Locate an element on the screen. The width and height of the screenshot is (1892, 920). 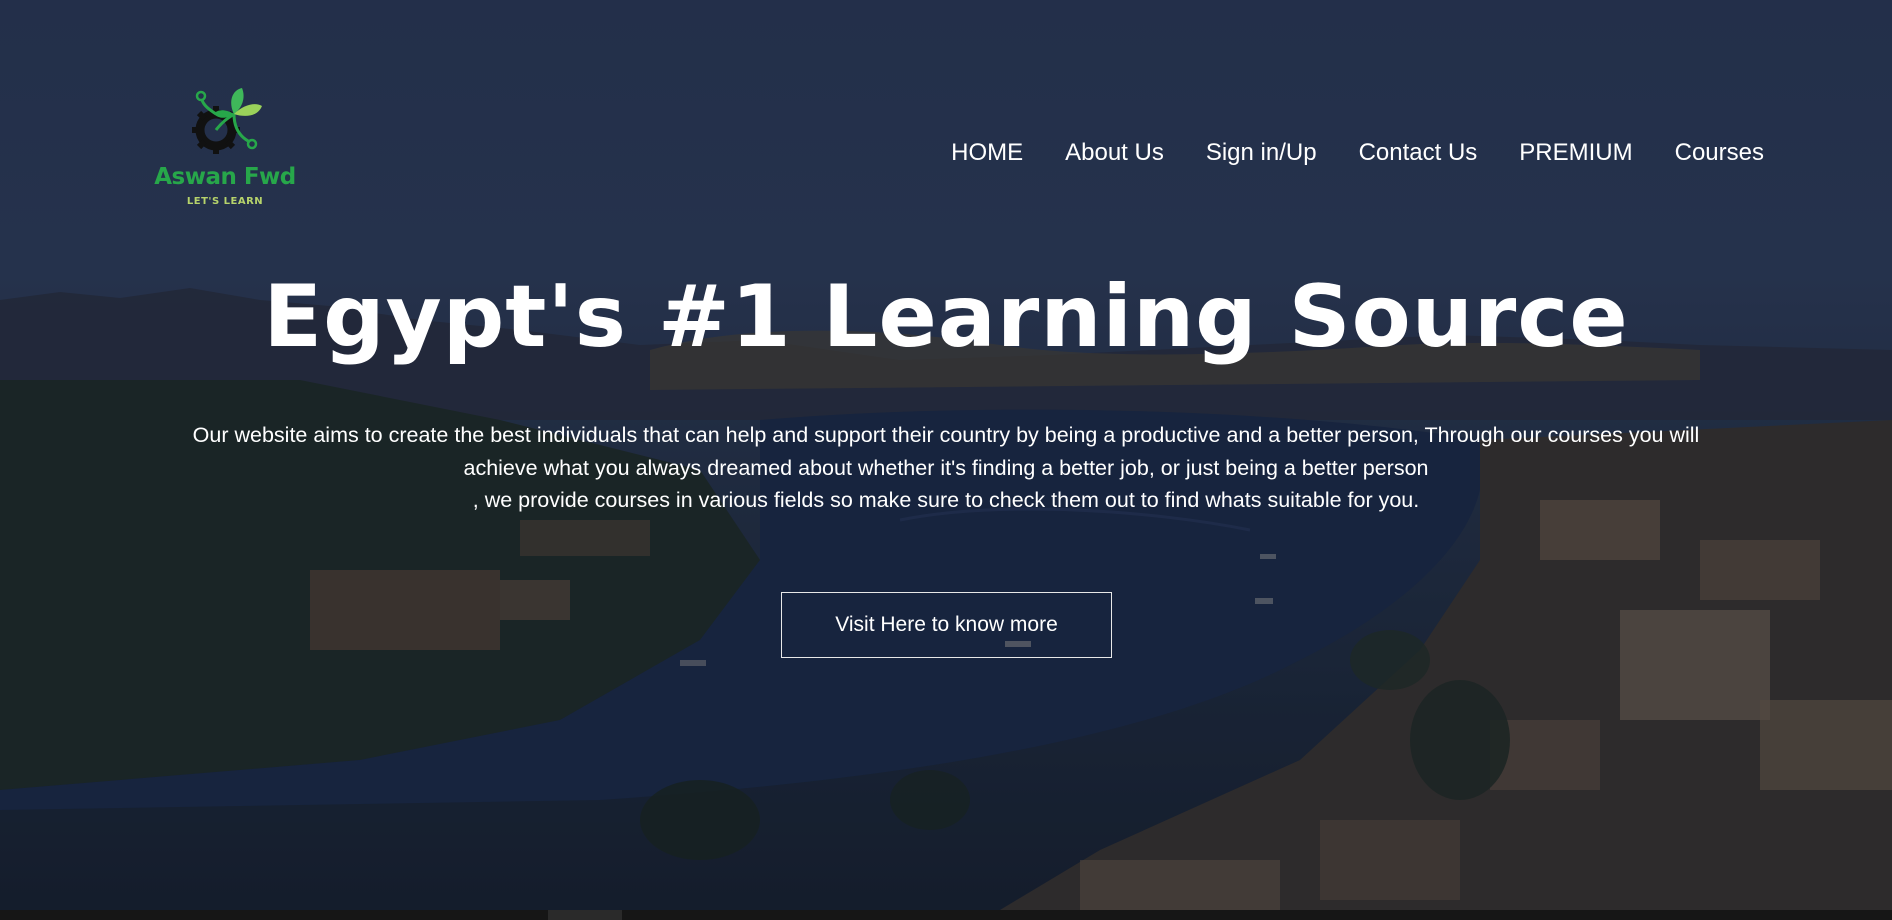
site-logo: Aswan Fwd LET'S LEARN is located at coordinates (225, 149).